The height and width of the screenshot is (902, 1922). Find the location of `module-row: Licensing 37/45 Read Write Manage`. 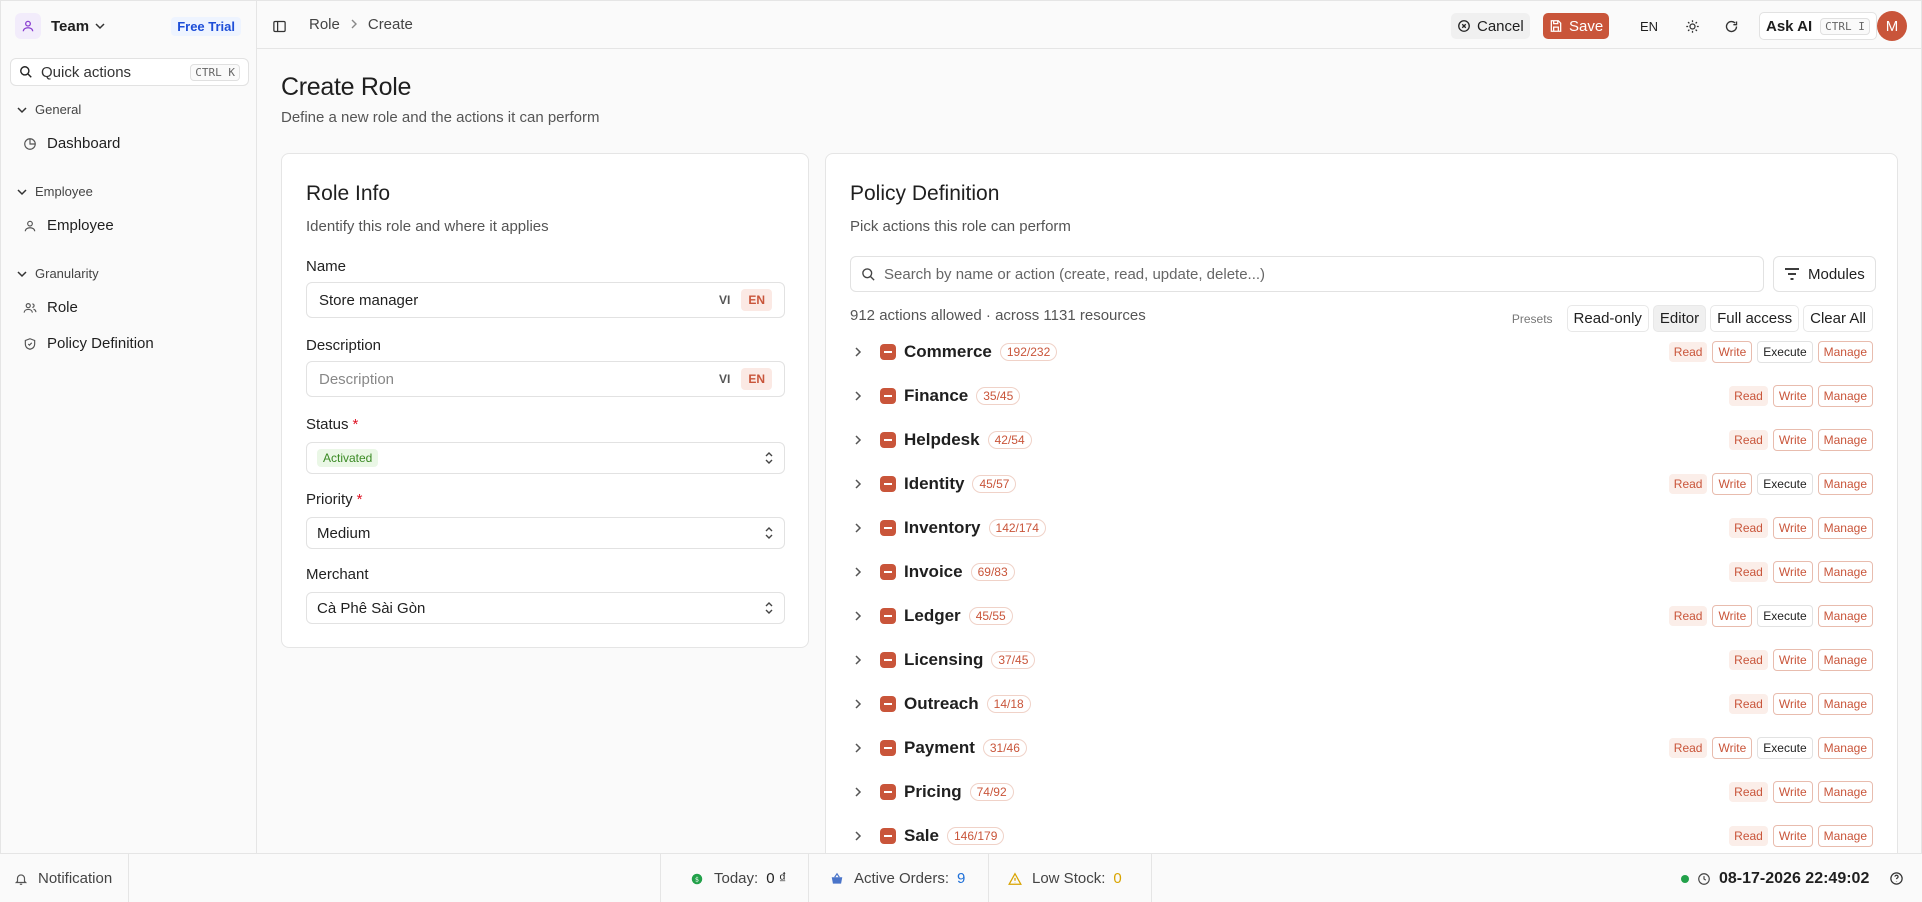

module-row: Licensing 37/45 Read Write Manage is located at coordinates (1361, 660).